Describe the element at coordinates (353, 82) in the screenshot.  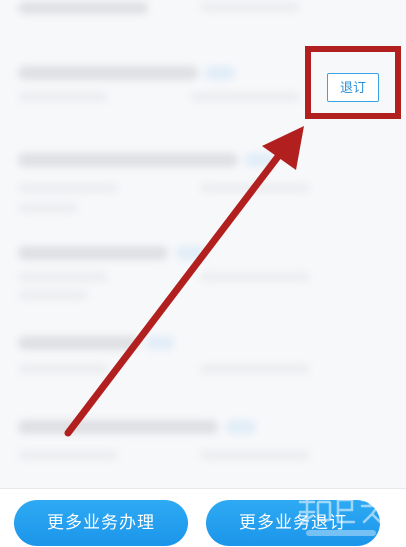
I see `highlight-box` at that location.